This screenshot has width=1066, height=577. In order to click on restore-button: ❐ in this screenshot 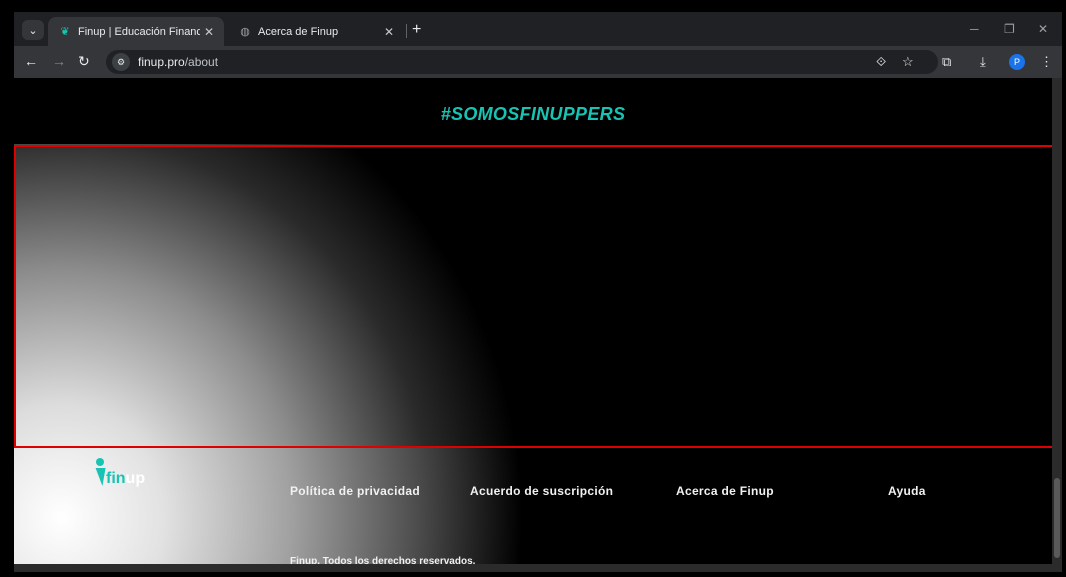, I will do `click(1009, 29)`.